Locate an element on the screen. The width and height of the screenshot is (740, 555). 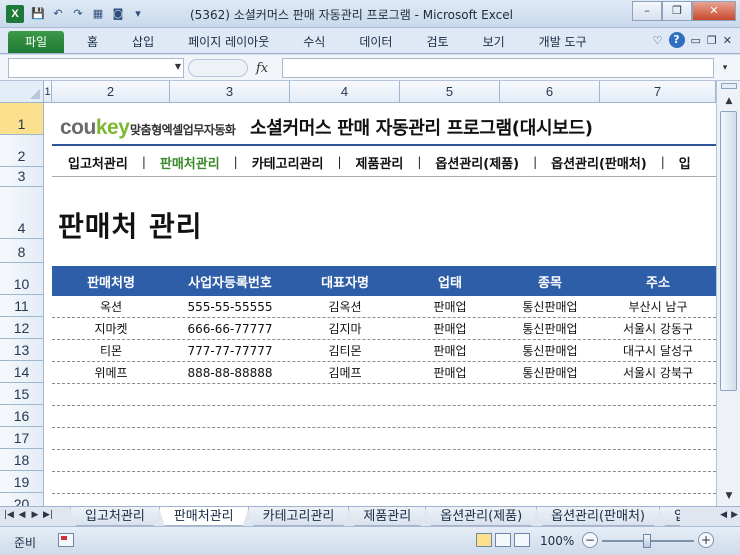
table-cell: 지마켓 is located at coordinates (111, 328).